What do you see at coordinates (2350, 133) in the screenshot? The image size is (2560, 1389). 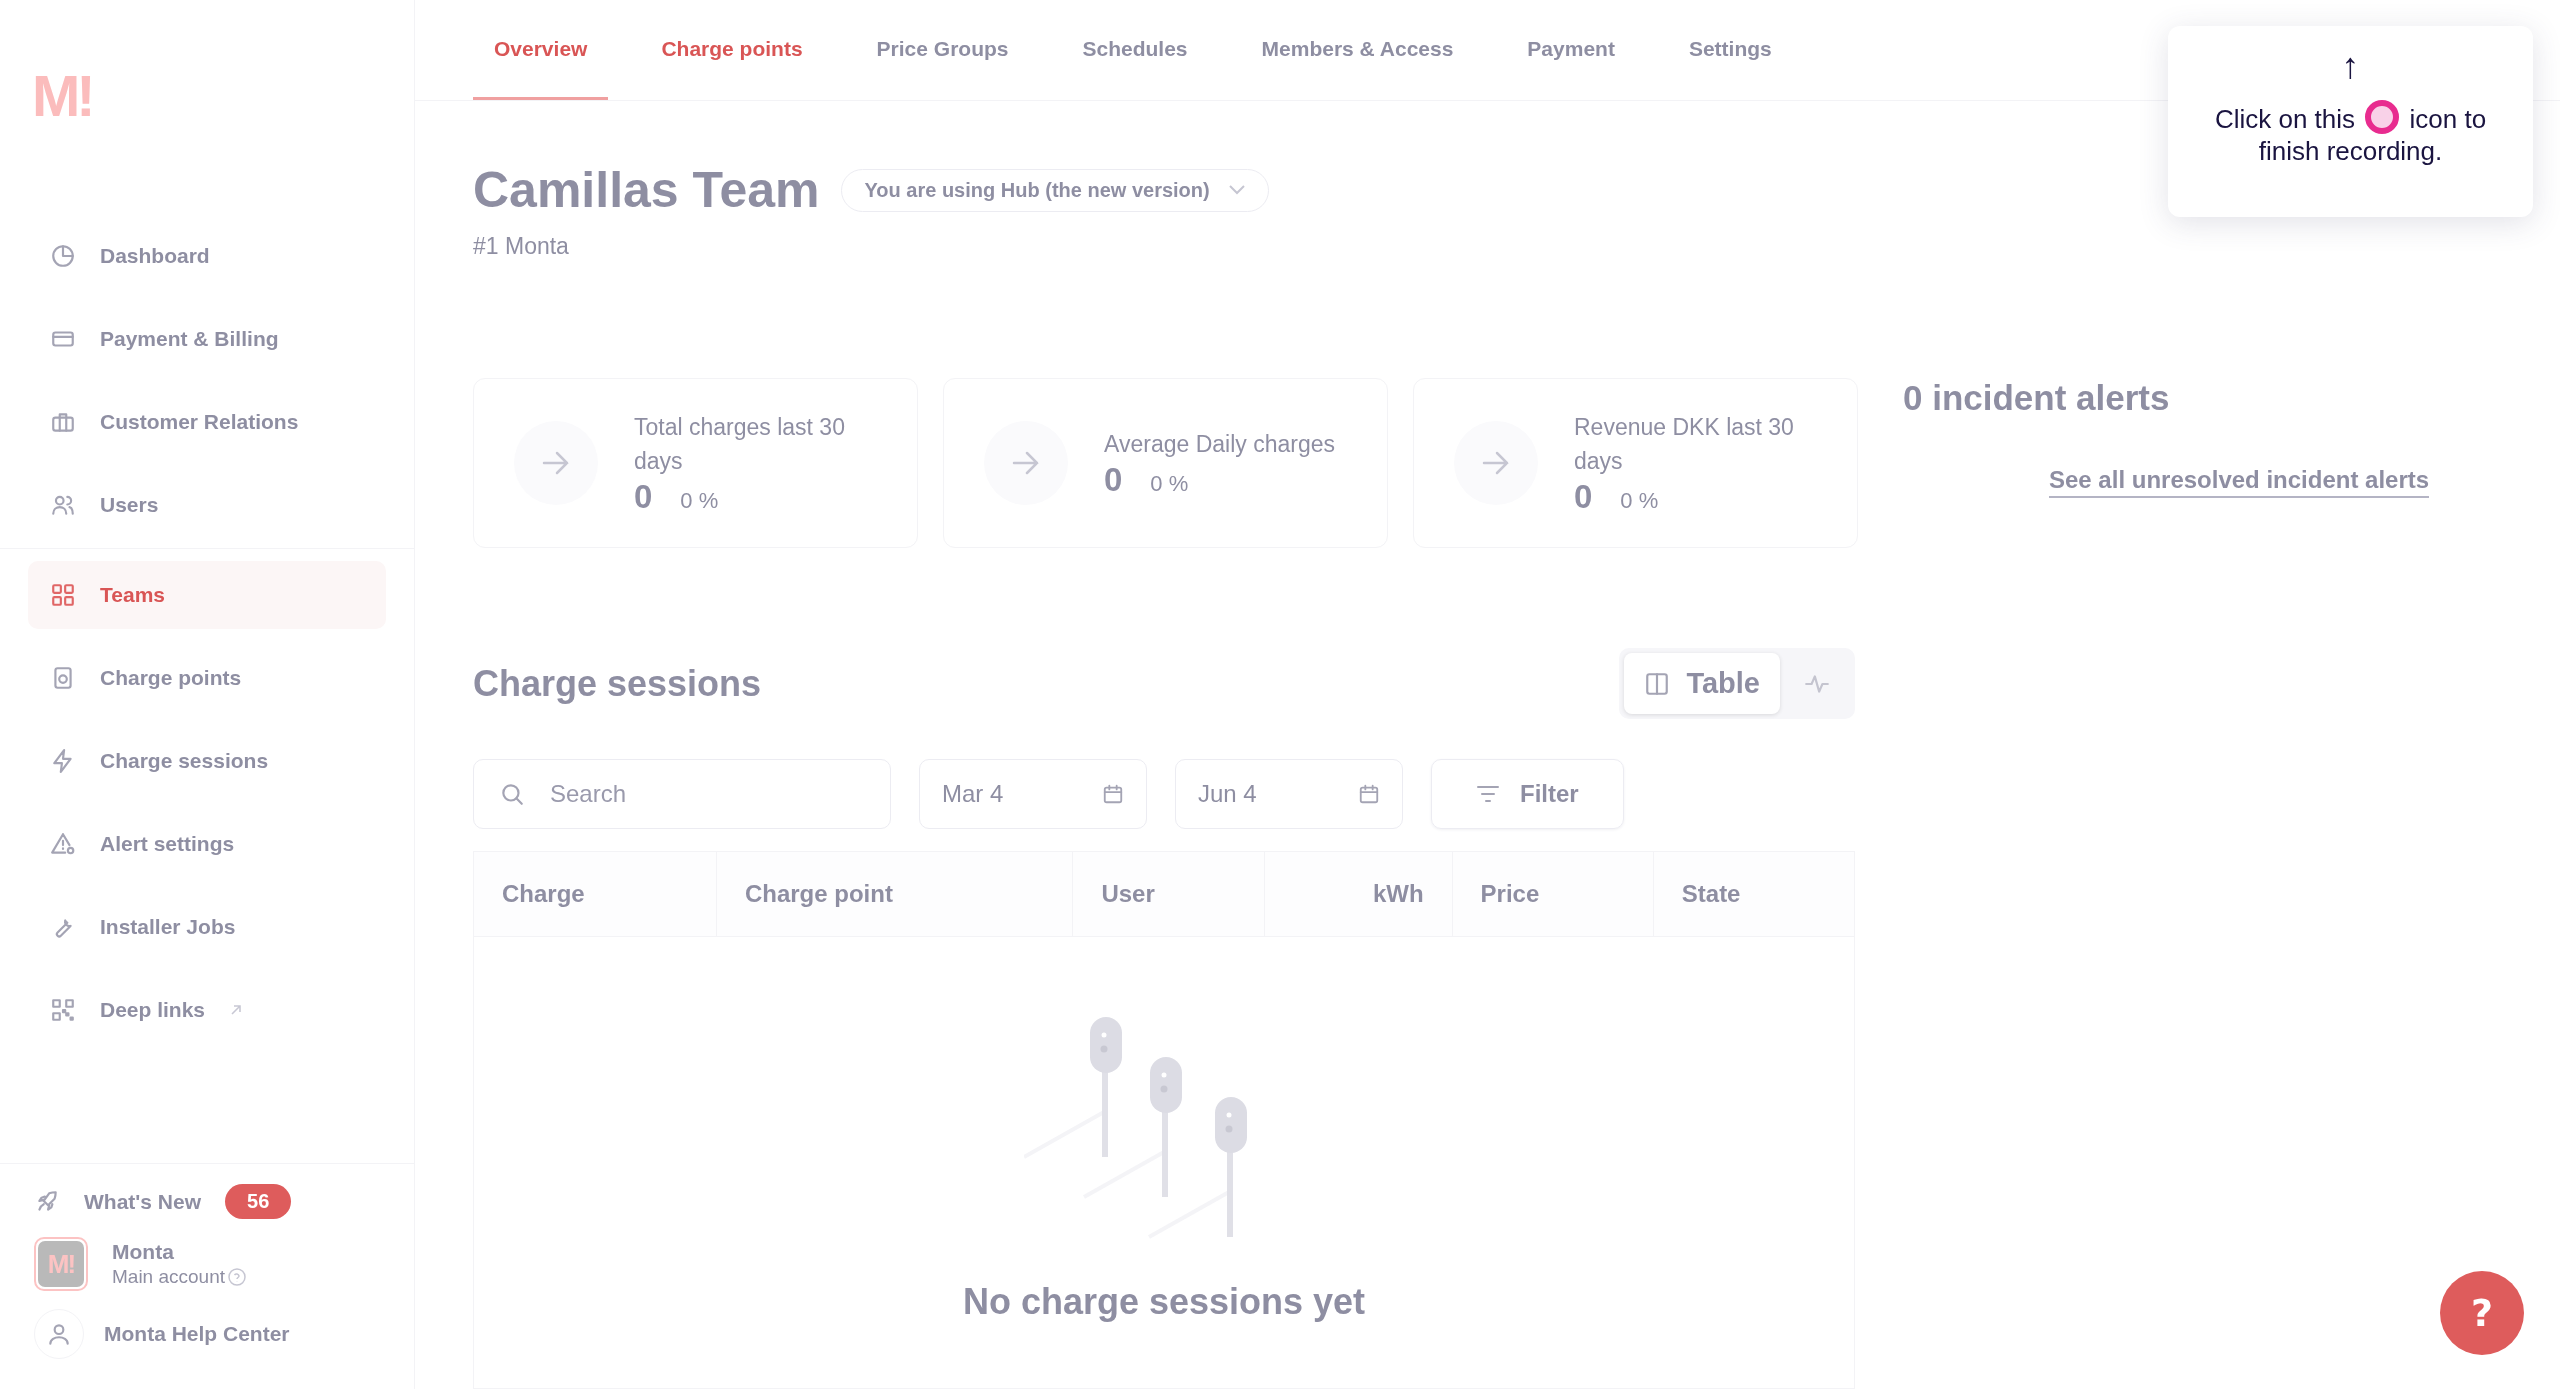 I see `tooltip-text: Click on this icon to finish recording.` at bounding box center [2350, 133].